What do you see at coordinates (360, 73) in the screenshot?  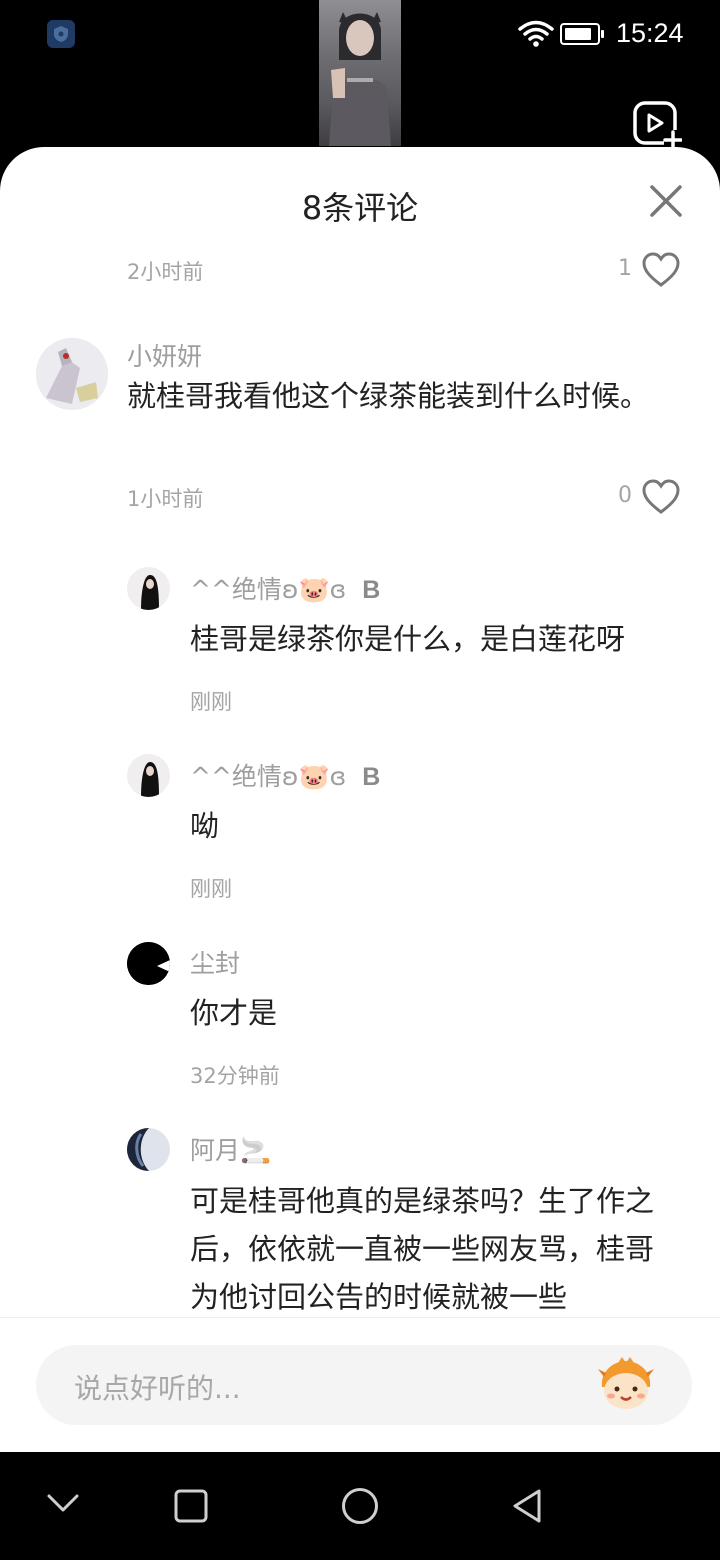 I see `video-thumbnail` at bounding box center [360, 73].